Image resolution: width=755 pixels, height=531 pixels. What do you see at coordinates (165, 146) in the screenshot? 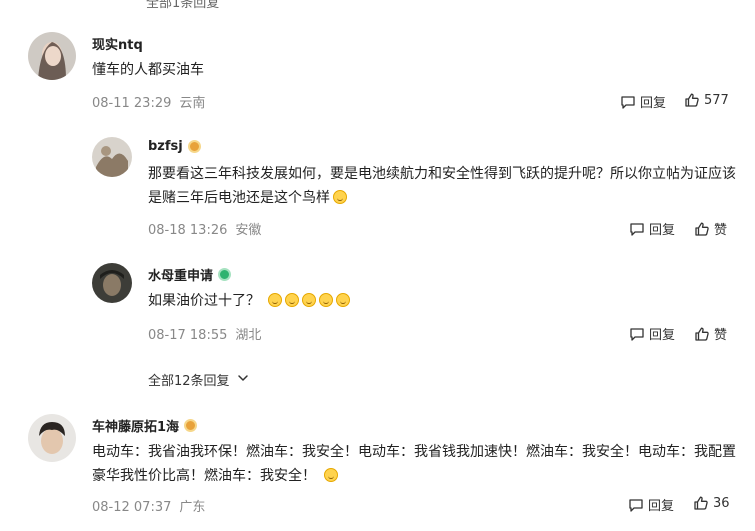
I see `username-text: bzfsj` at bounding box center [165, 146].